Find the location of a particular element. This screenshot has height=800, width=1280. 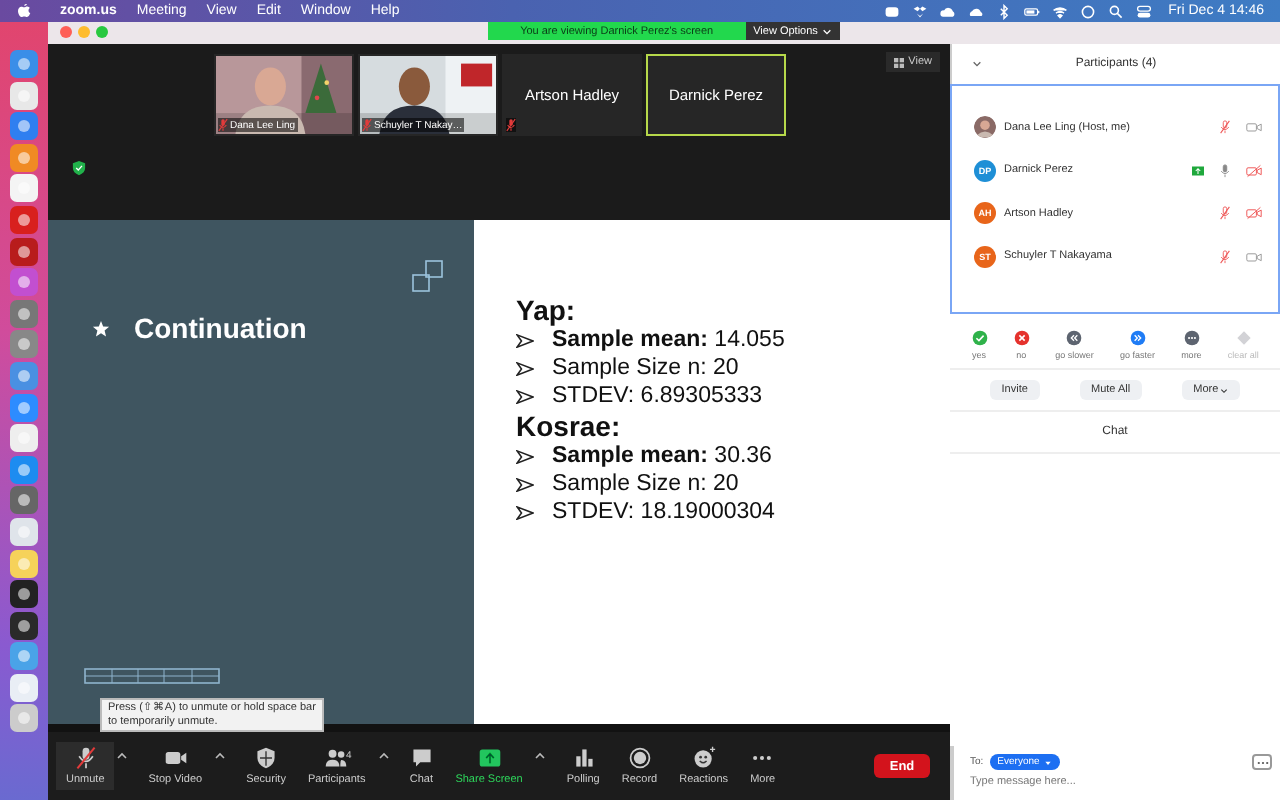

mic-icon is located at coordinates (1225, 170).